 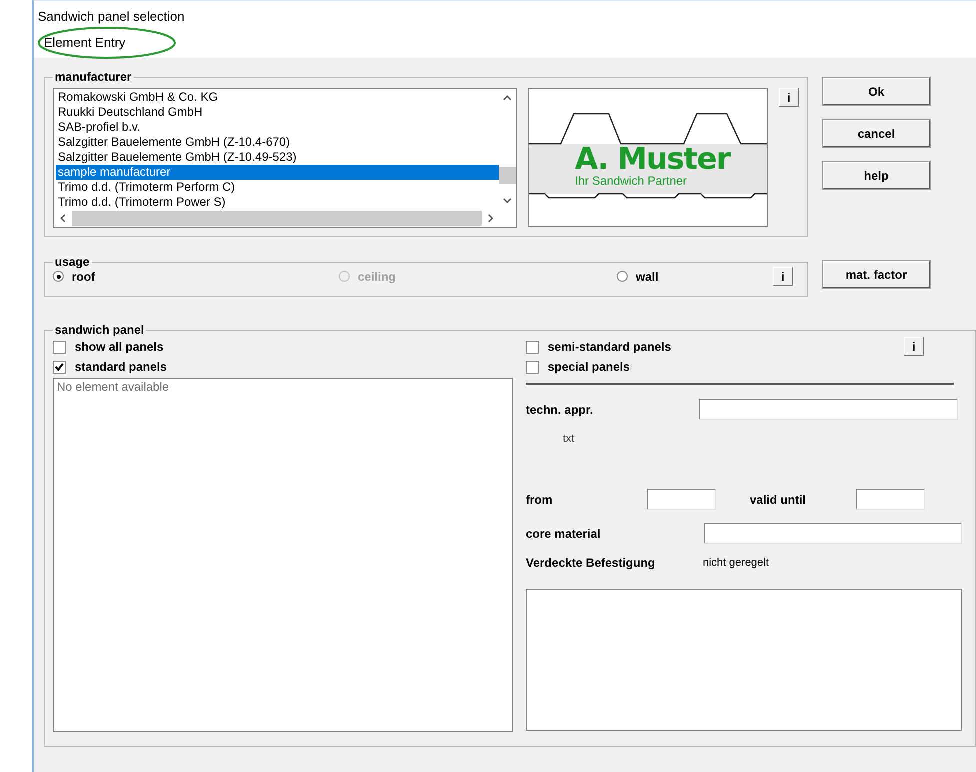 What do you see at coordinates (100, 330) in the screenshot?
I see `group-label: sandwich panel` at bounding box center [100, 330].